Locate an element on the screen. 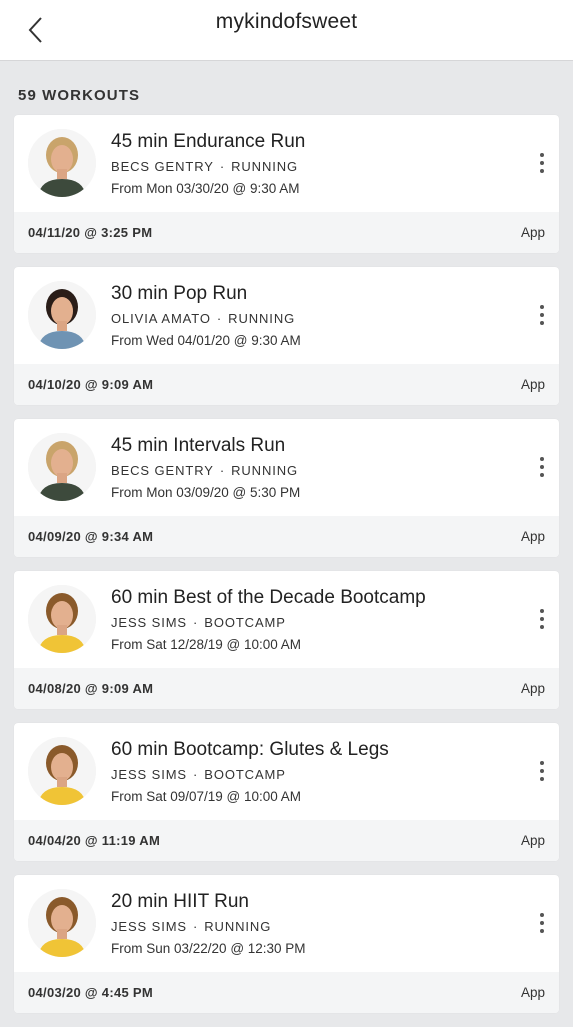 Image resolution: width=573 pixels, height=1027 pixels. workouts-count: 59 WORKOUTS is located at coordinates (79, 95).